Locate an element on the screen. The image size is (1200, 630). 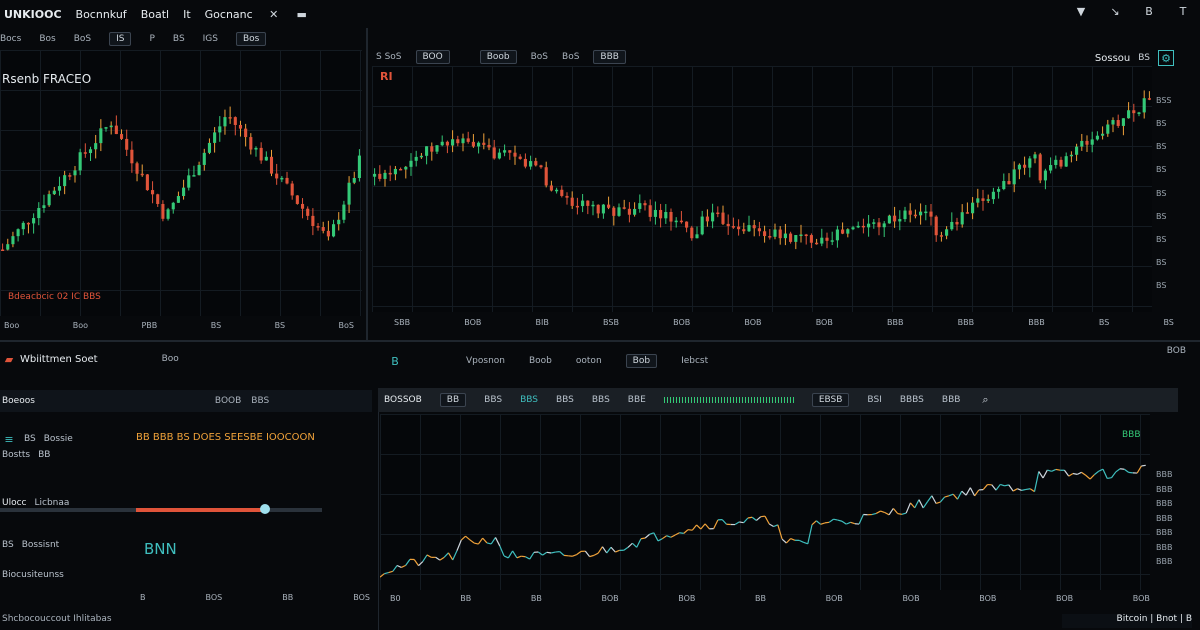
menu-item-4: Gocnanc is located at coordinates (229, 14).